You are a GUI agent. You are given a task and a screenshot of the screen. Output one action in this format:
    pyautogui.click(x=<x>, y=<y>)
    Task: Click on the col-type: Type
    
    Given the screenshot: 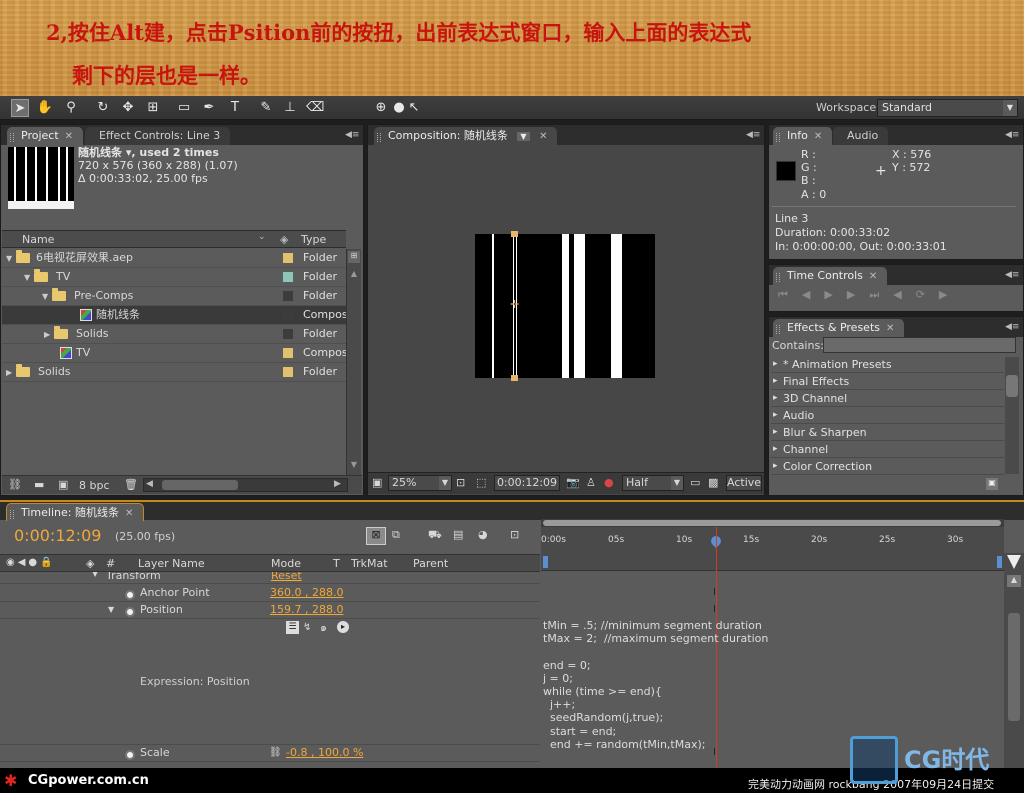 What is the action you would take?
    pyautogui.click(x=313, y=239)
    